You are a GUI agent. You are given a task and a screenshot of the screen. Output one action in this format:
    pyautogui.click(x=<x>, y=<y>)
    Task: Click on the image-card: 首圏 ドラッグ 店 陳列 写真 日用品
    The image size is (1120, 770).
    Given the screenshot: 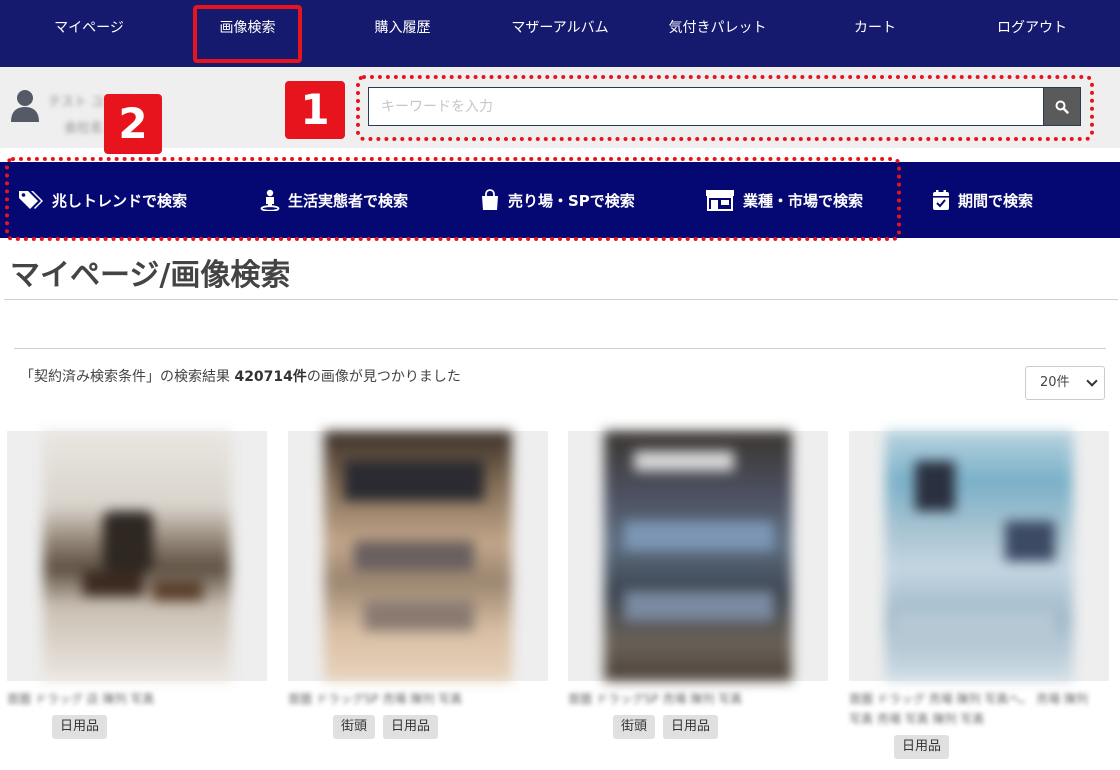 What is the action you would take?
    pyautogui.click(x=137, y=585)
    